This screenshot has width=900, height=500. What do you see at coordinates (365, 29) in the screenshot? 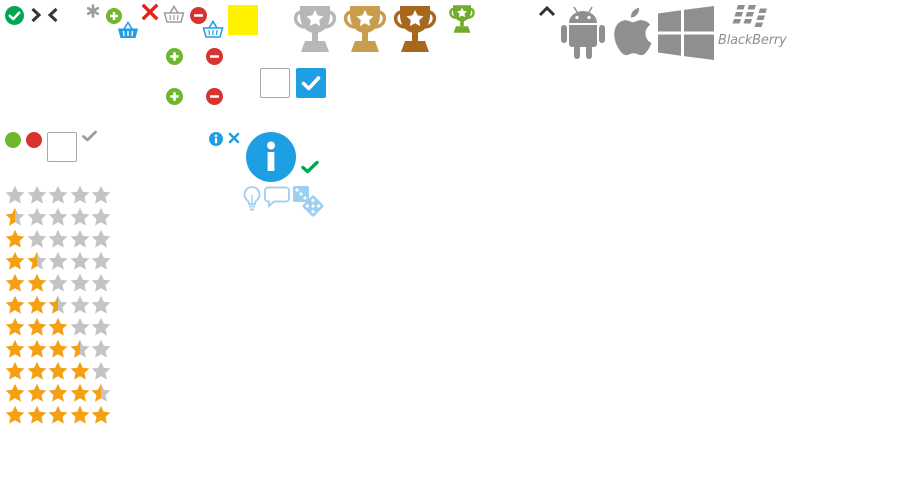
I see `gold-trophy-icon` at bounding box center [365, 29].